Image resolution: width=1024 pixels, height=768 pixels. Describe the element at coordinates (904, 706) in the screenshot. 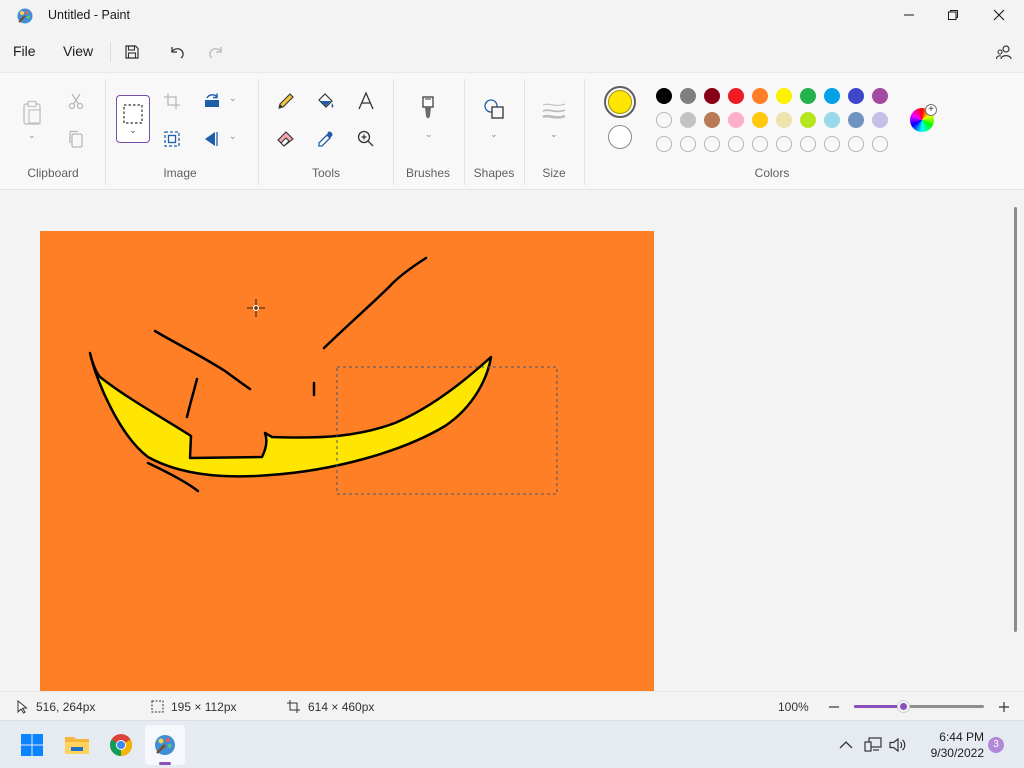

I see `zoom-slider-thumb` at that location.